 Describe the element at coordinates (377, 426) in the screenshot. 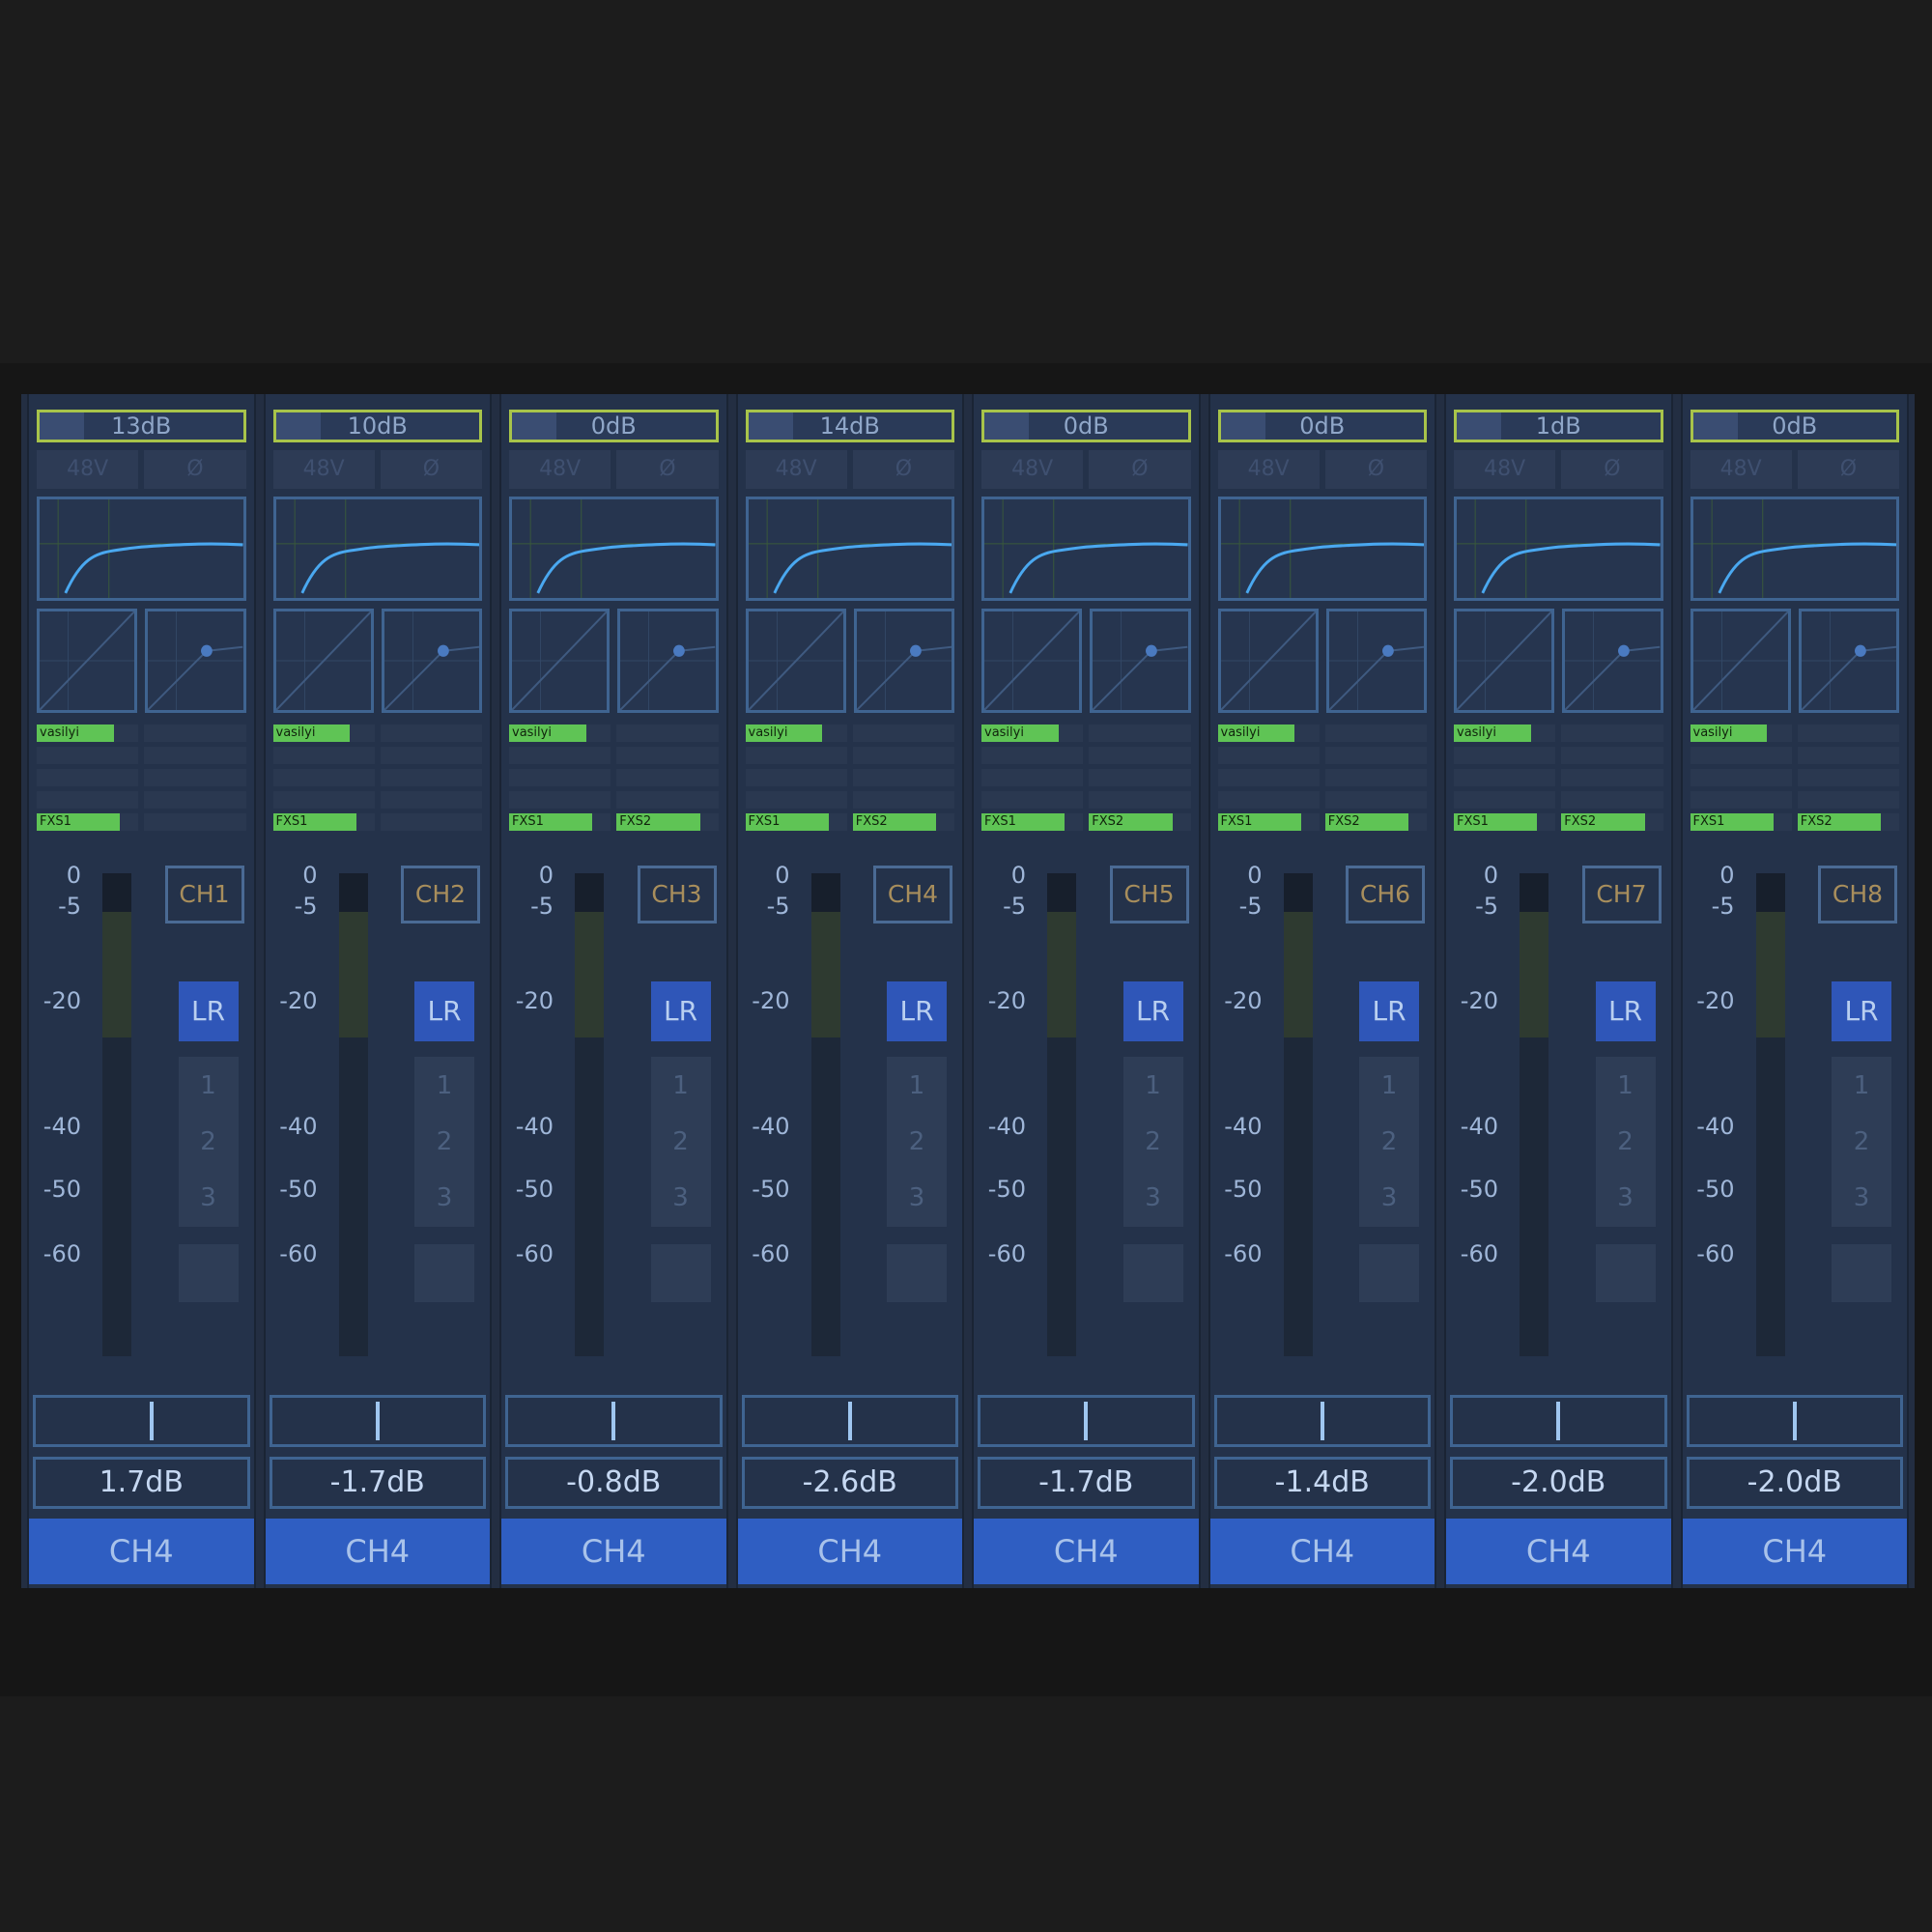

I see `gain-display: 10dB` at that location.